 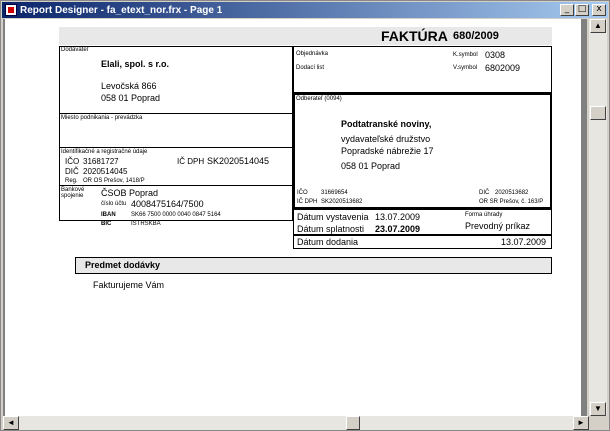 What do you see at coordinates (484, 215) in the screenshot?
I see `payment-form-label: Forma úhrady` at bounding box center [484, 215].